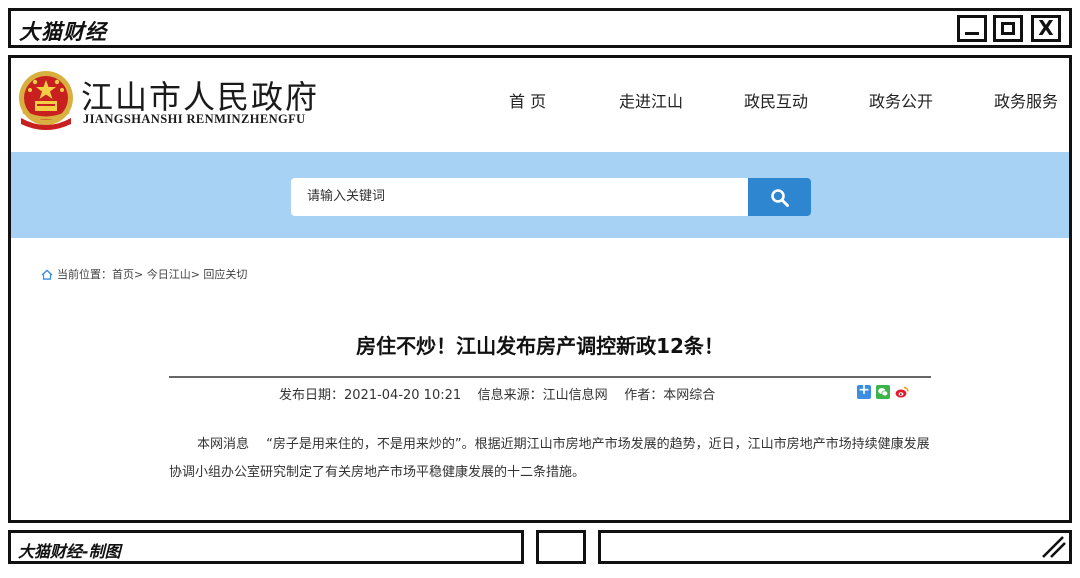 The height and width of the screenshot is (578, 1080). I want to click on national-emblem-icon, so click(46, 100).